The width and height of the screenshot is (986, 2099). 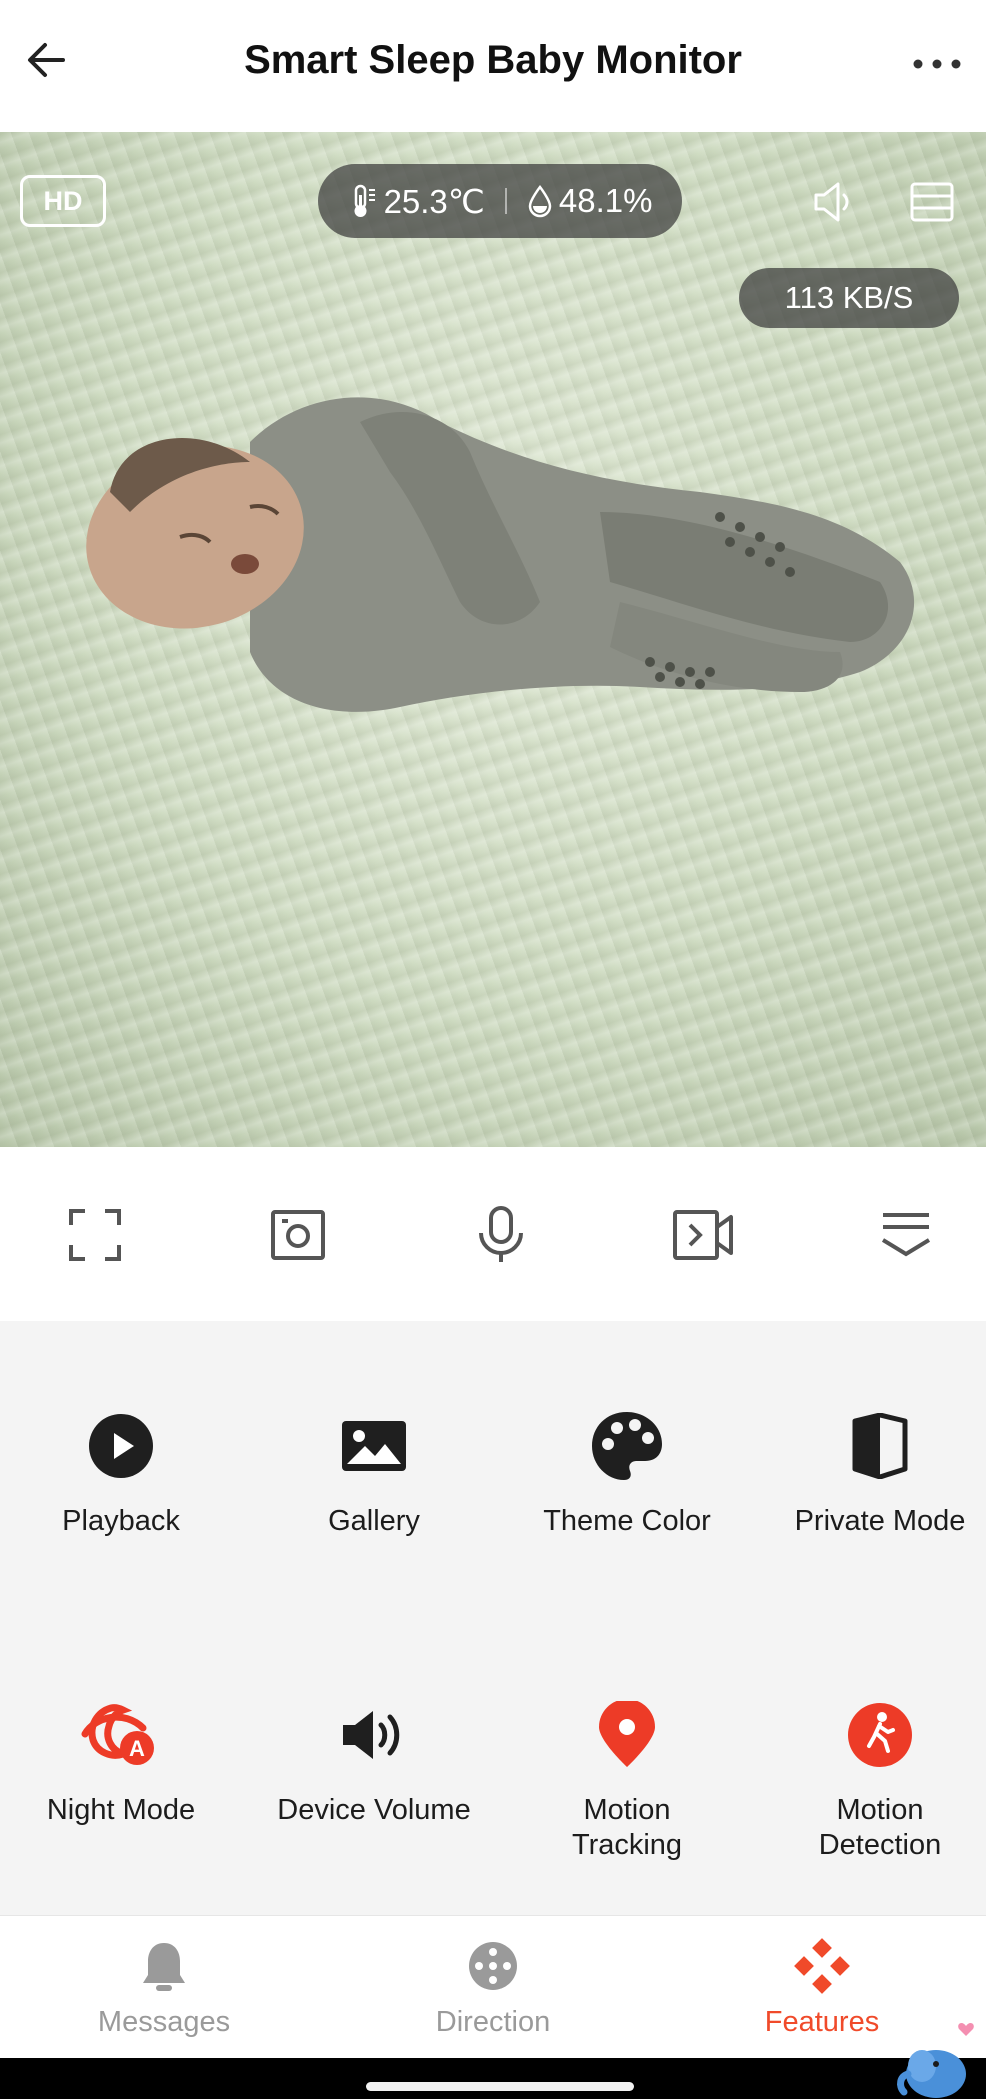 I want to click on bell-icon, so click(x=164, y=1967).